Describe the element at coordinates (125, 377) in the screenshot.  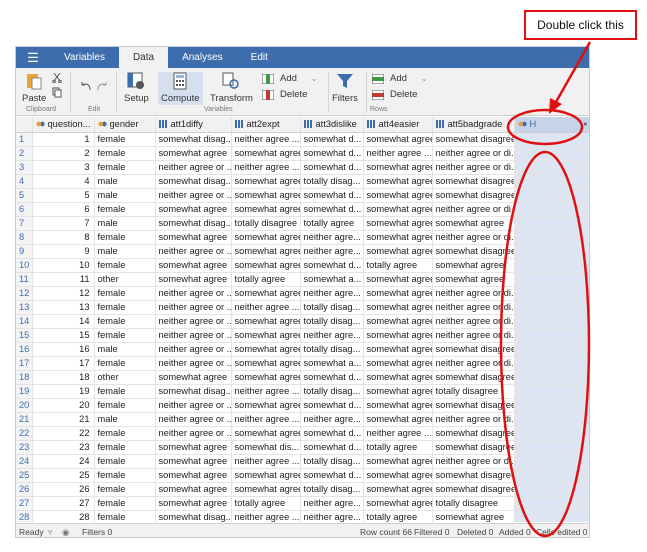
I see `table-cell: other` at that location.